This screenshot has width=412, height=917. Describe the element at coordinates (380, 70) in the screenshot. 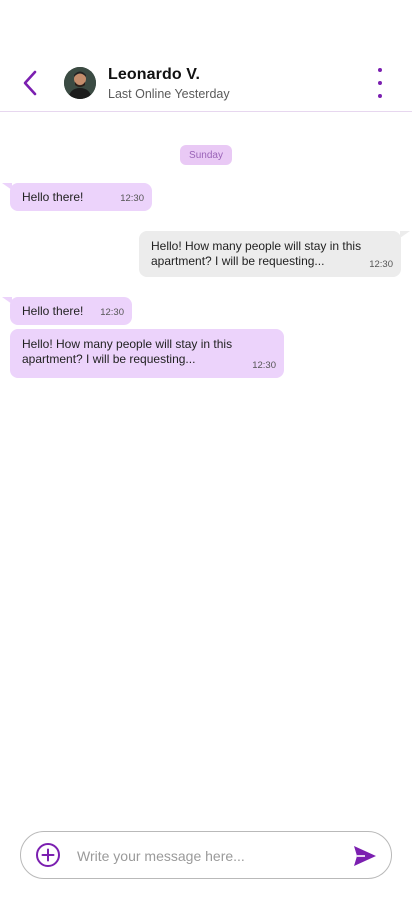

I see `more-vertical-icon` at that location.